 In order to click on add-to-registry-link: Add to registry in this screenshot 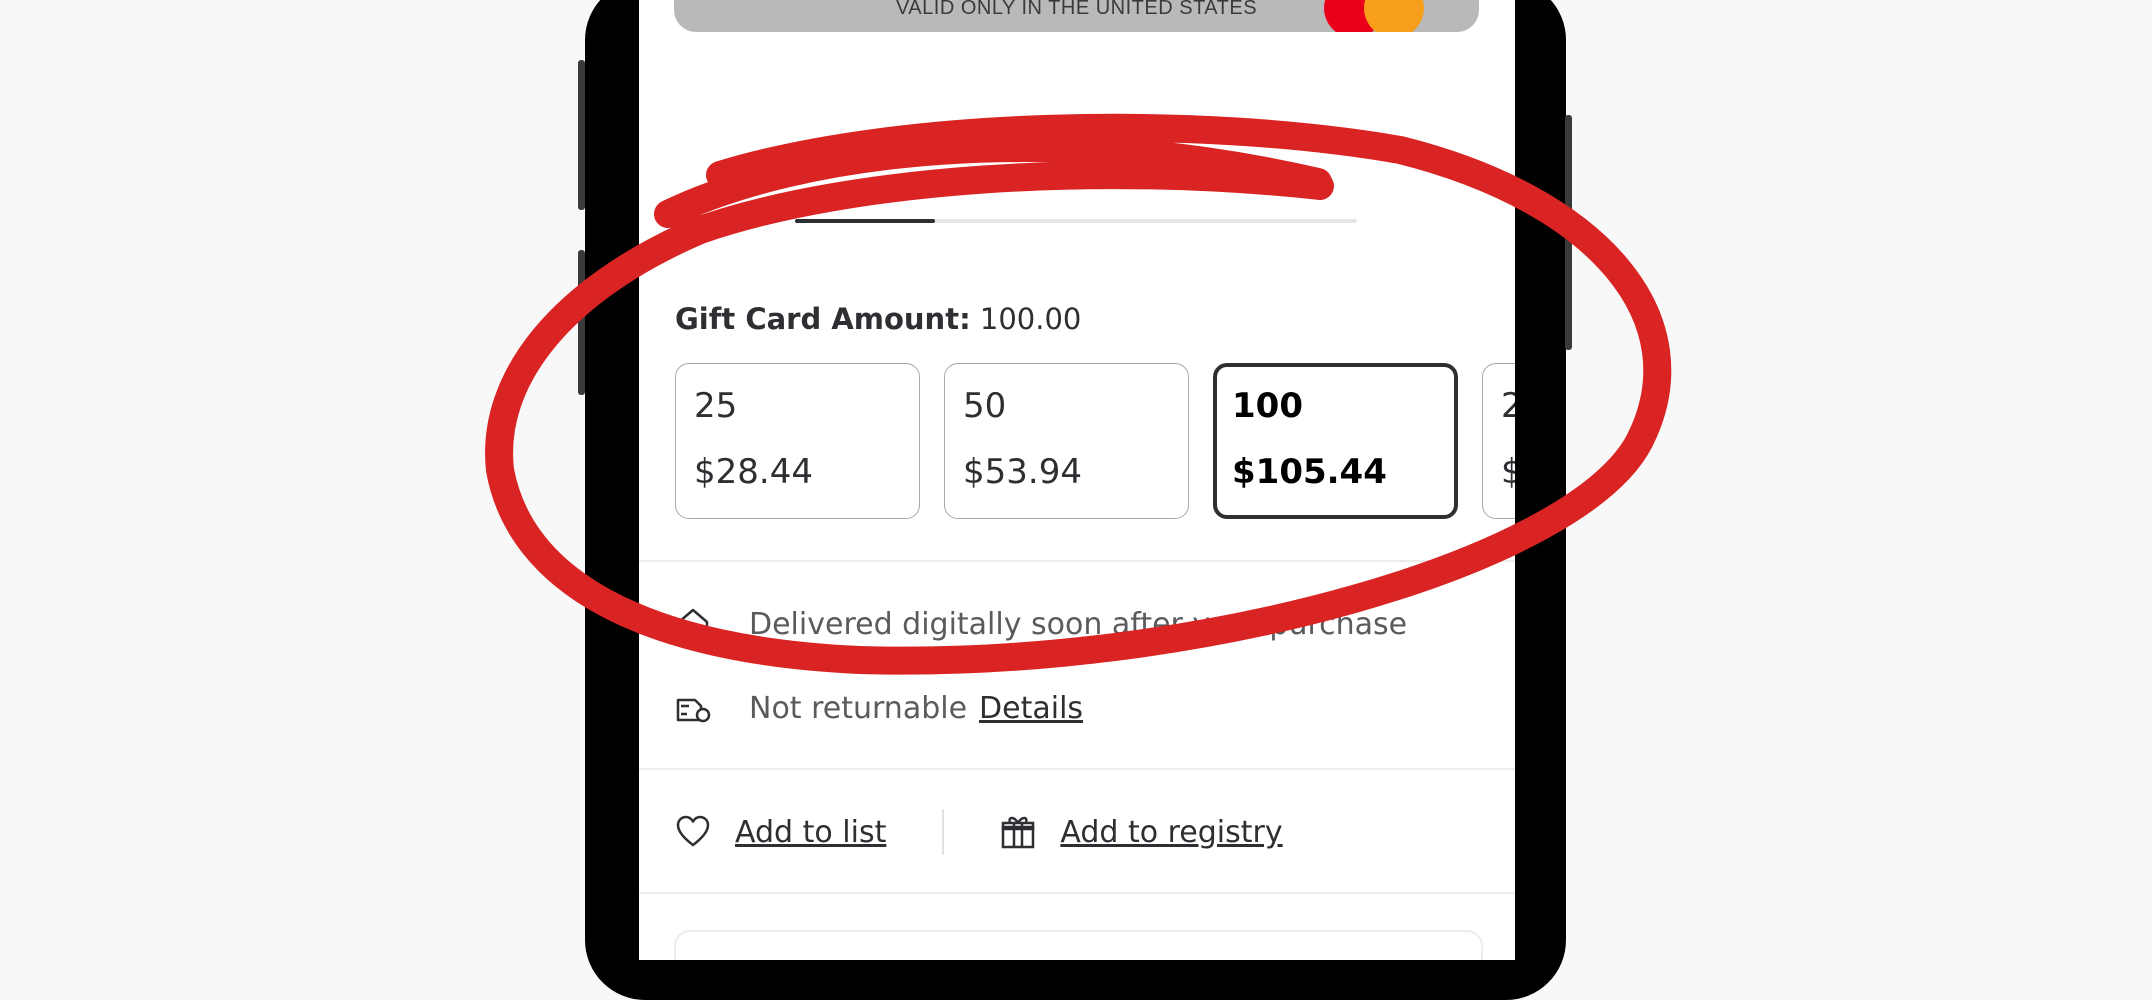, I will do `click(1171, 832)`.